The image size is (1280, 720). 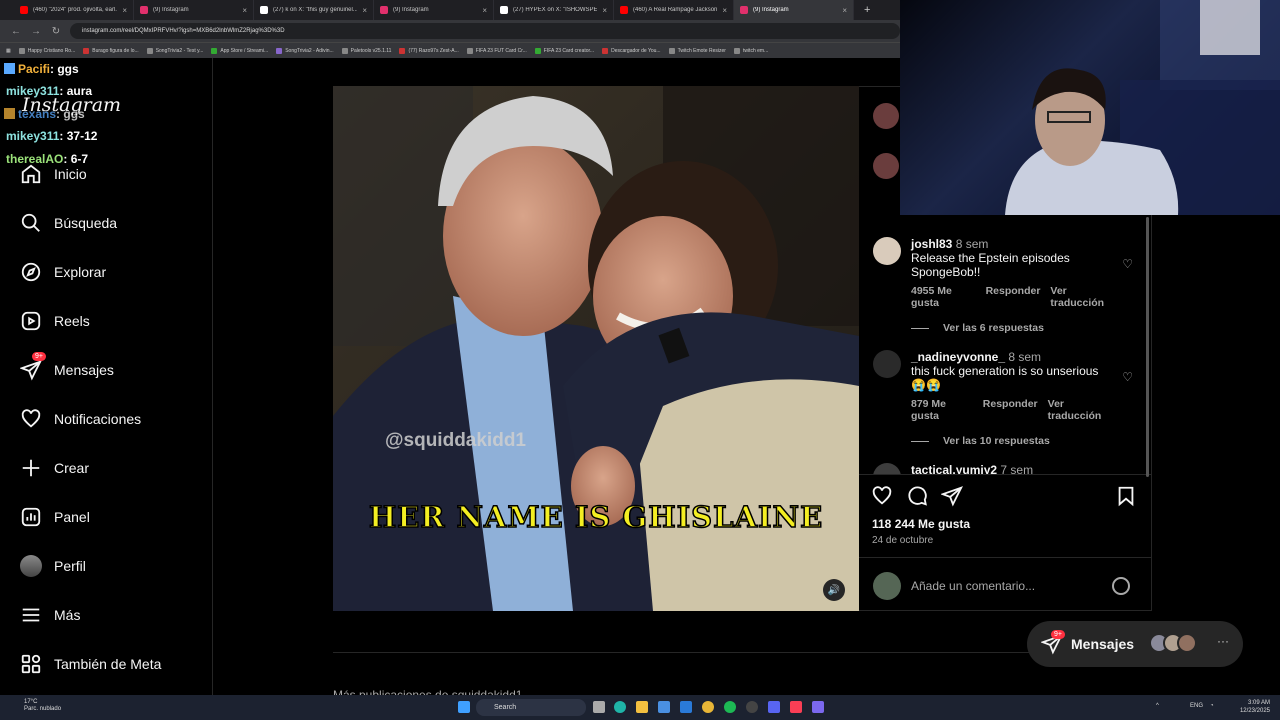 I want to click on weather-widget: 17°C Parc. nublado, so click(x=35, y=706).